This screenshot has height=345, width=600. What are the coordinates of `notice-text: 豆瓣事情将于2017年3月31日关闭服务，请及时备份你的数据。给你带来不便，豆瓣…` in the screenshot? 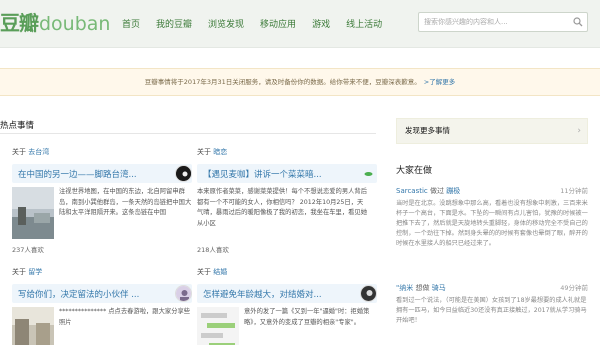 It's located at (282, 82).